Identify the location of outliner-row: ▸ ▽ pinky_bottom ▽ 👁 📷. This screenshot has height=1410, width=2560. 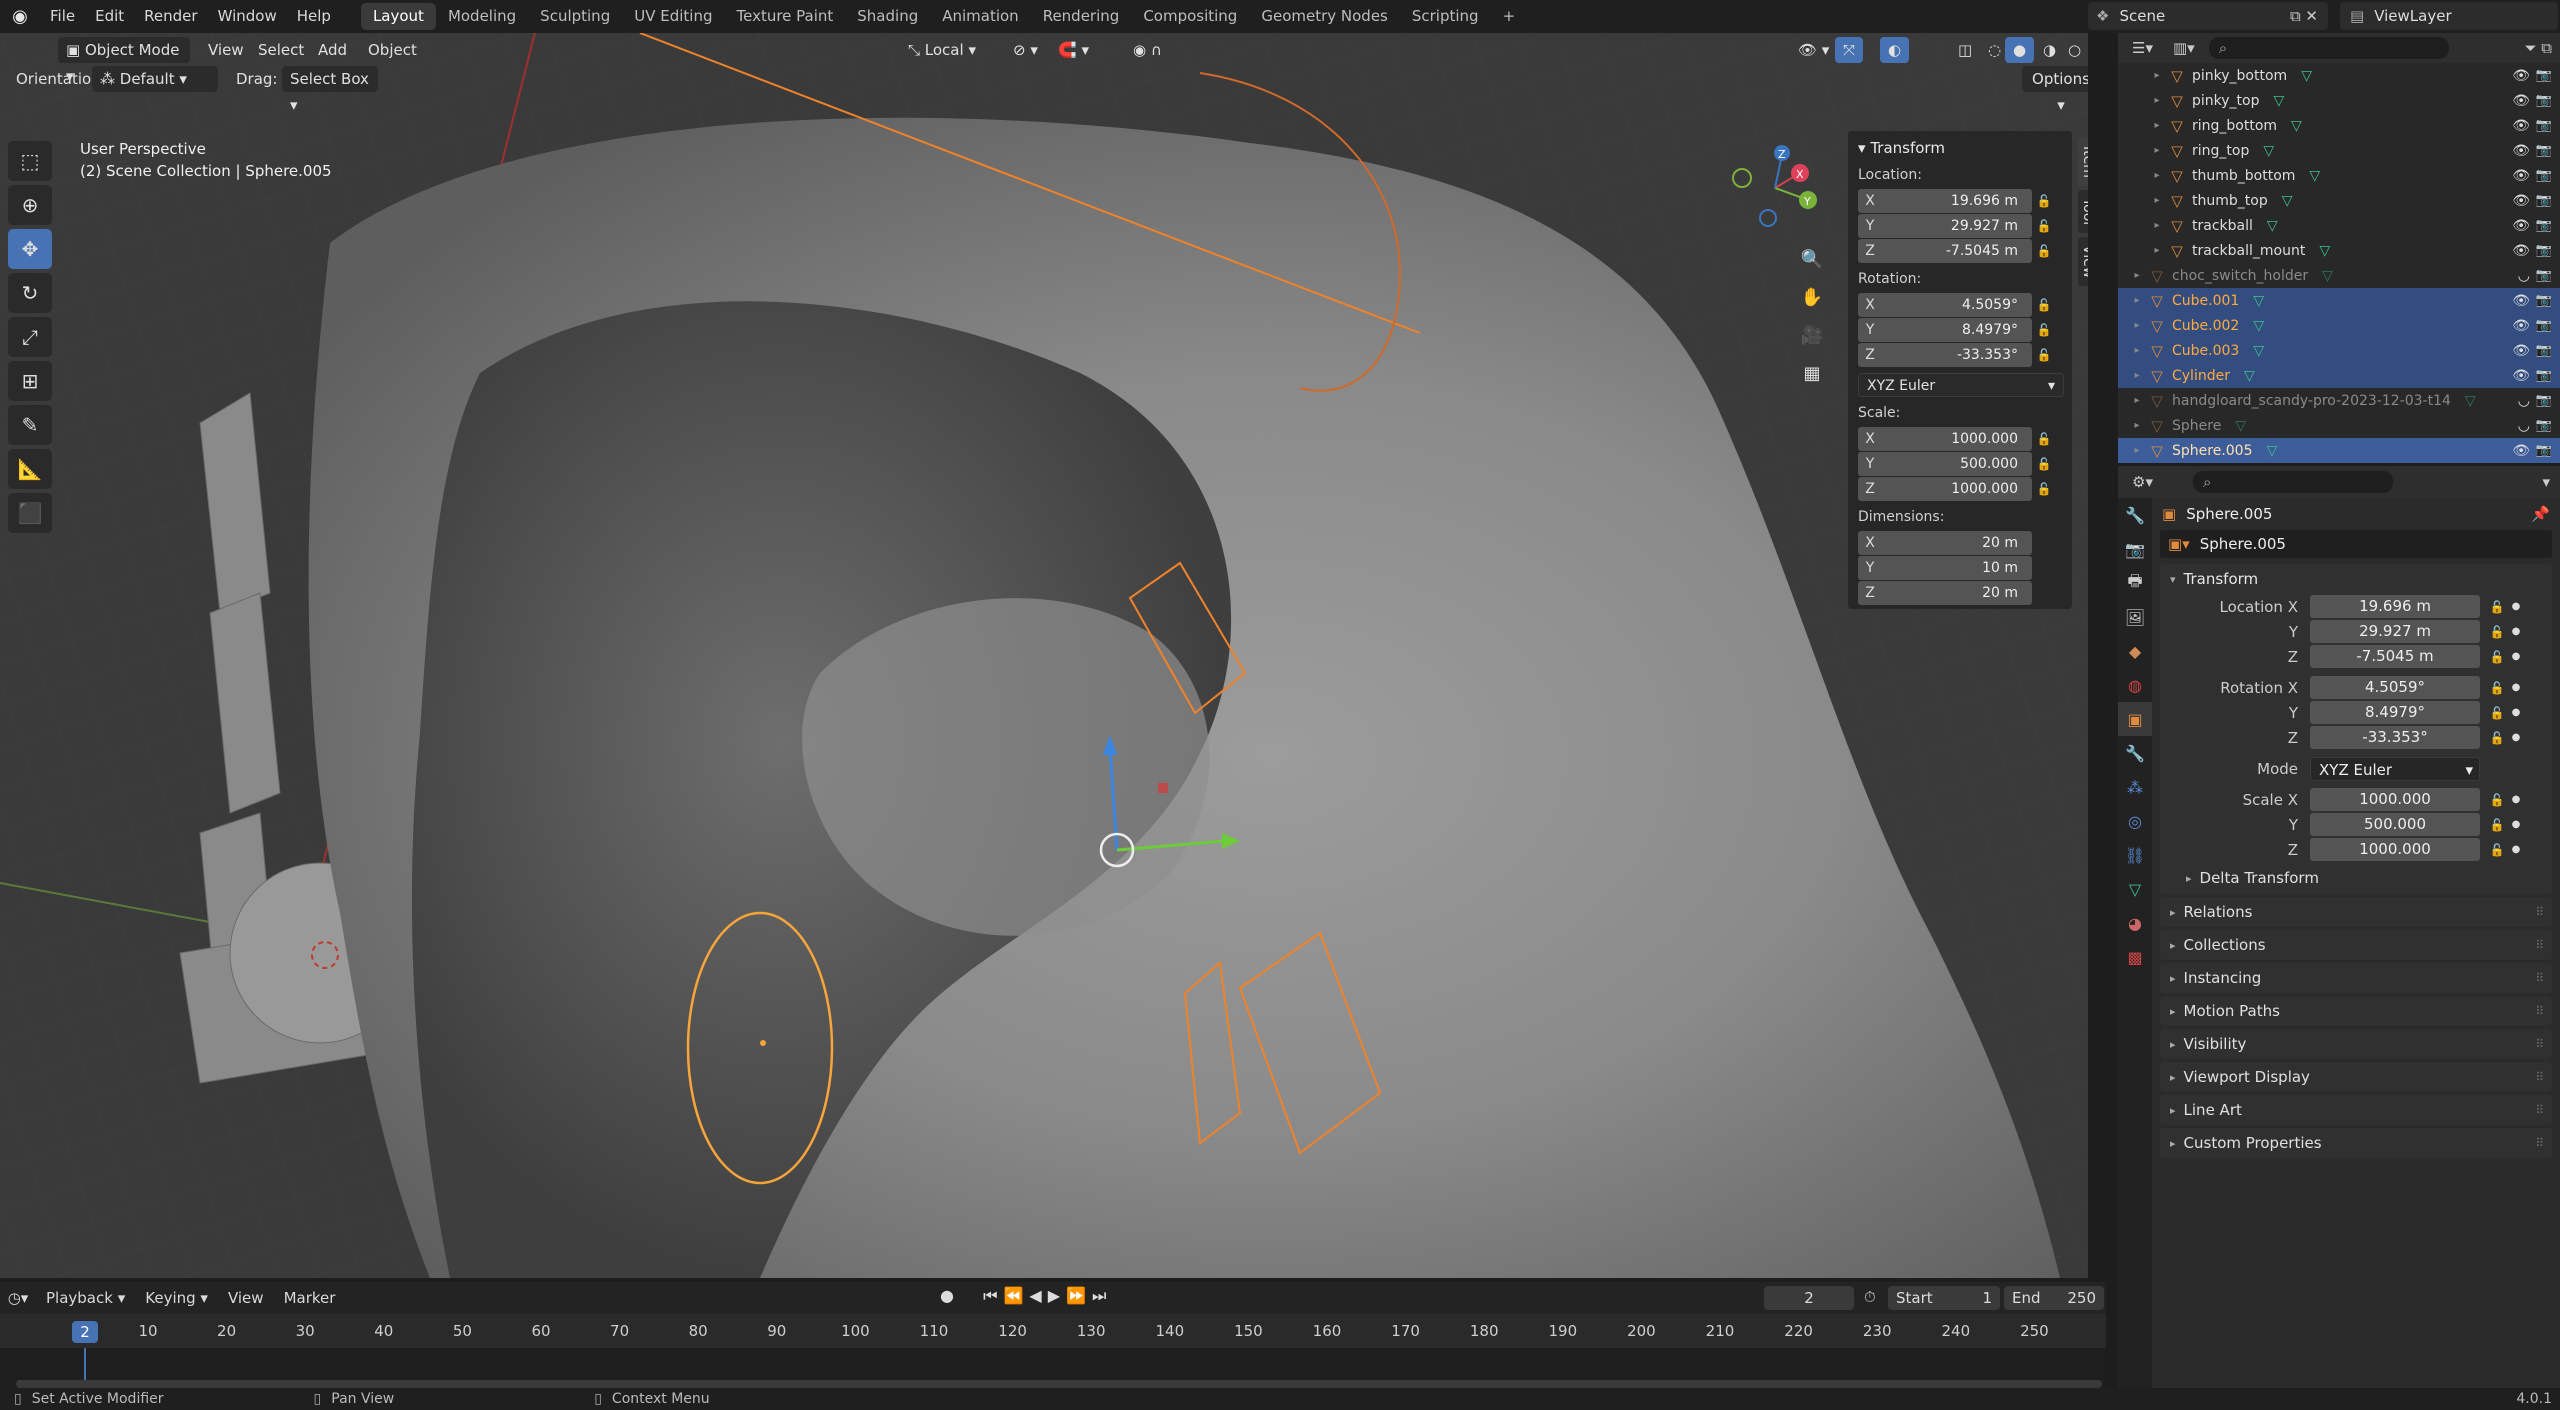
(2339, 75).